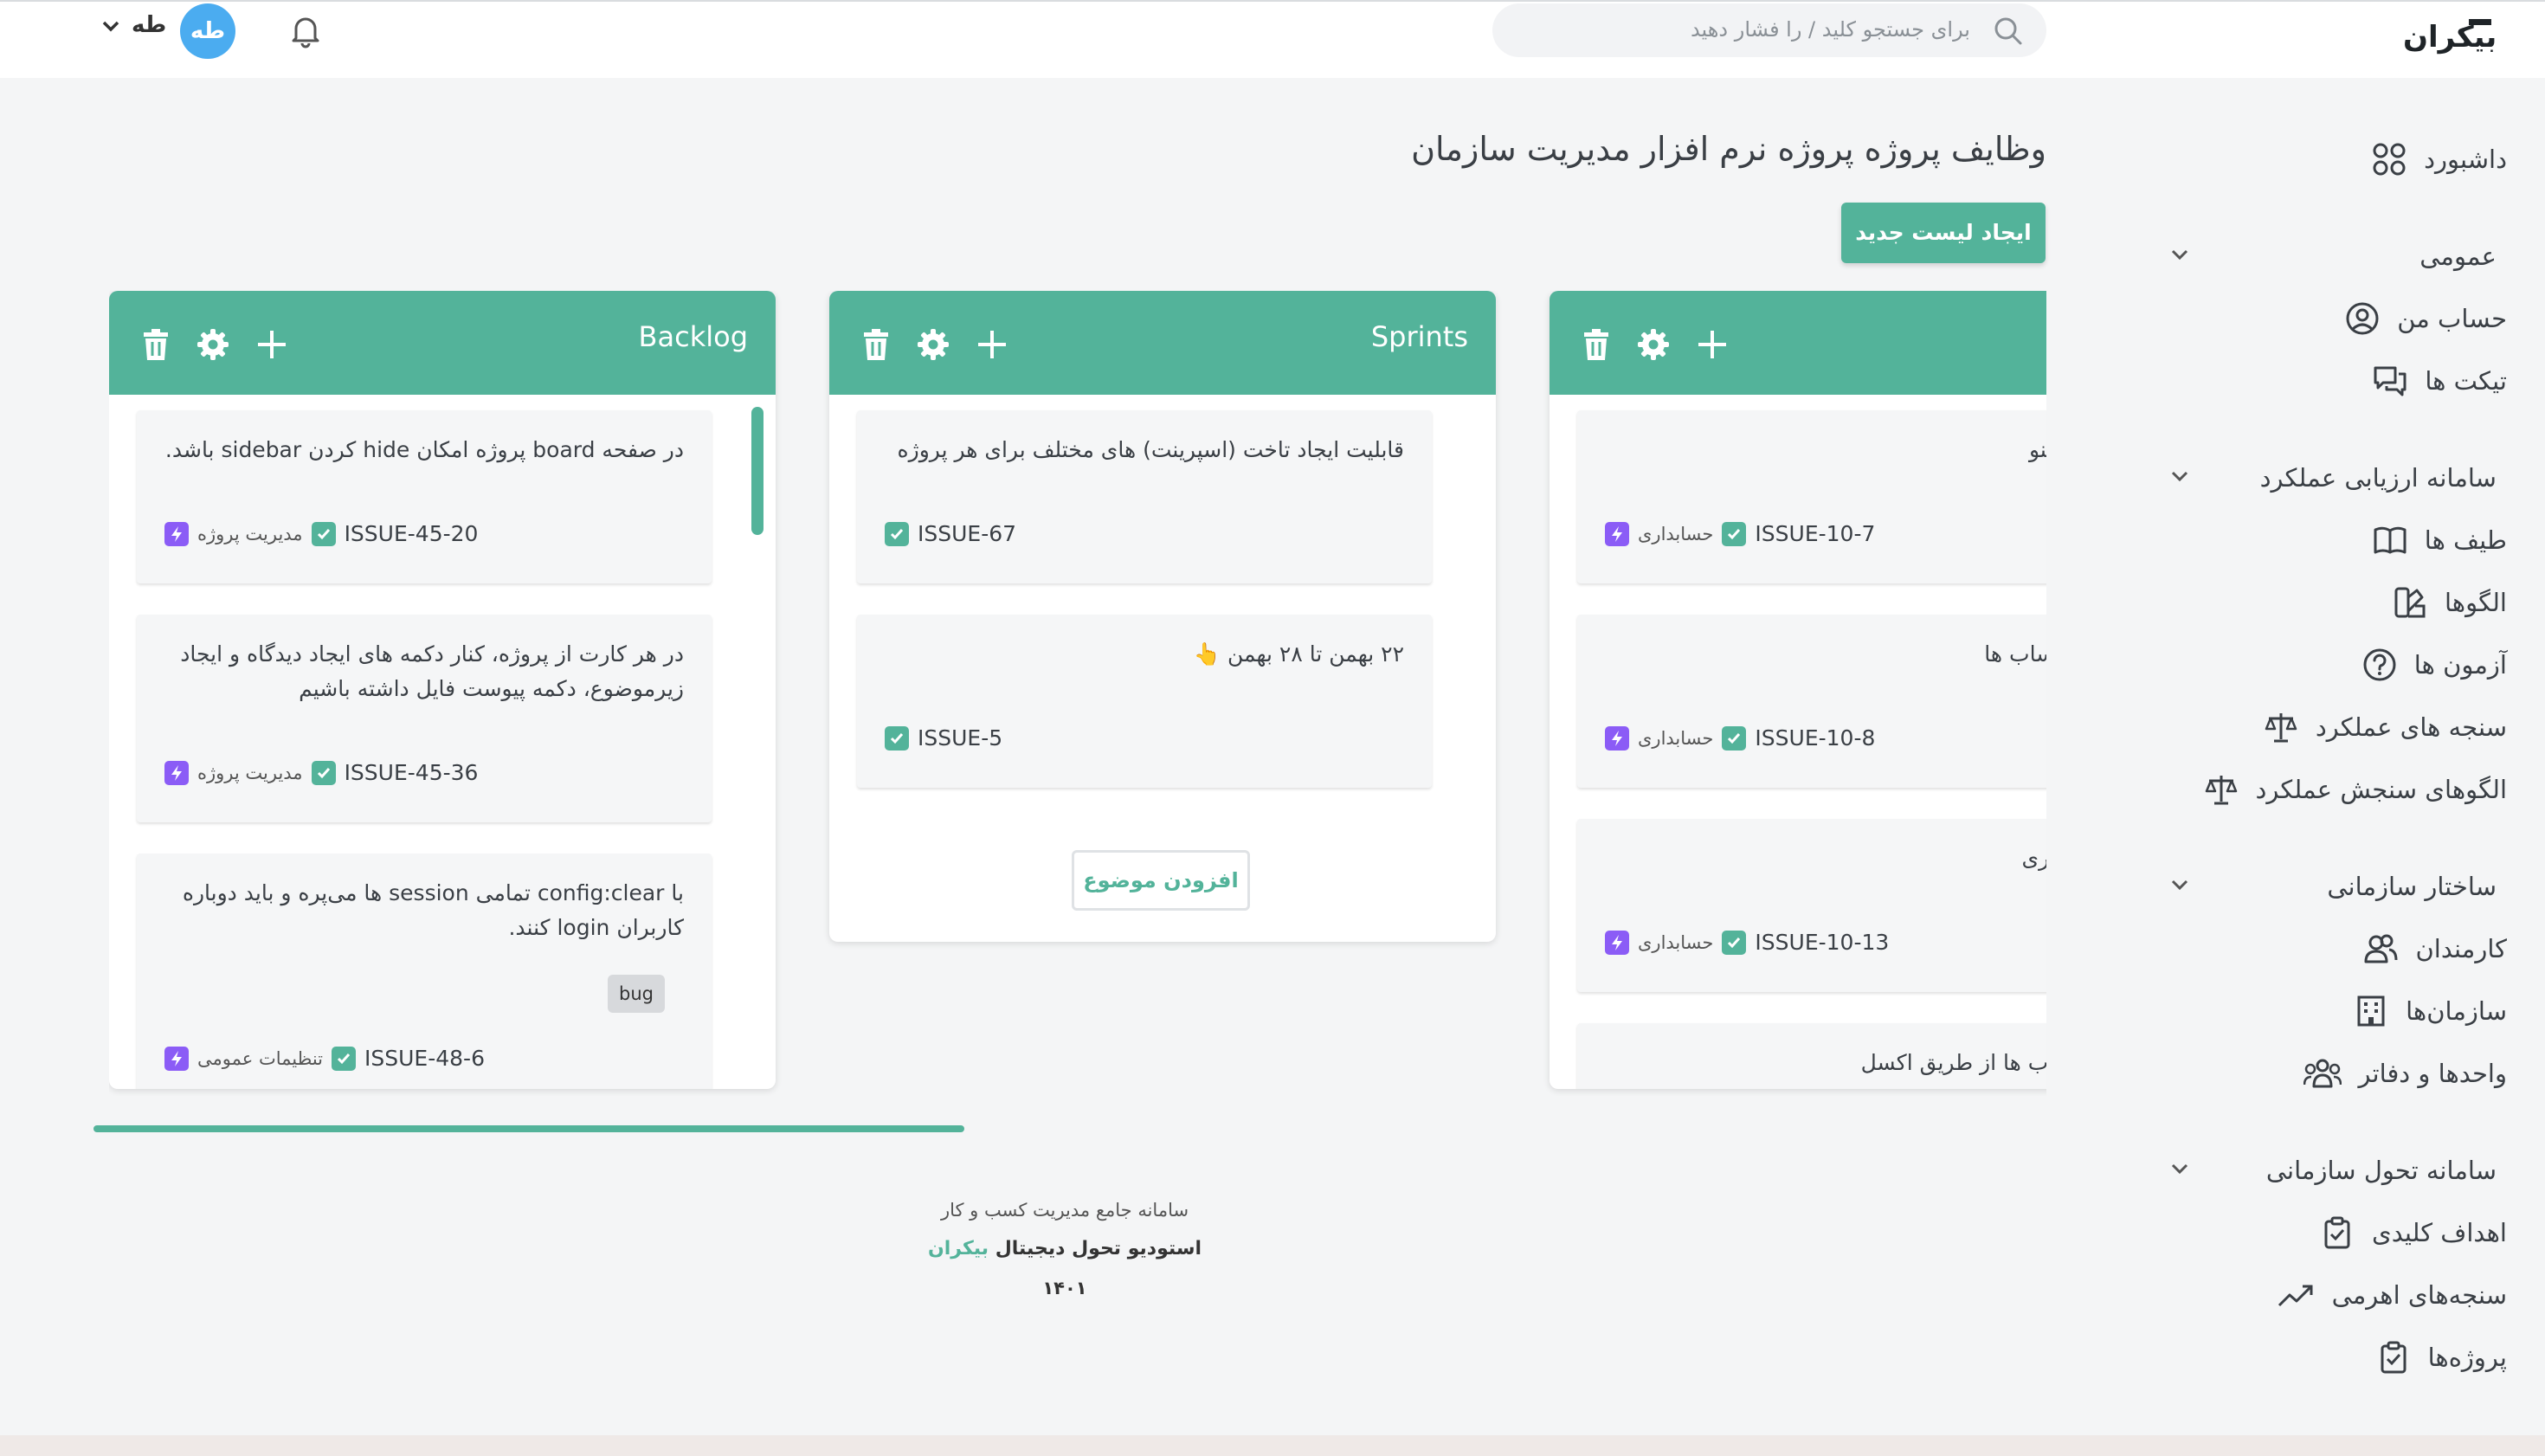 This screenshot has width=2545, height=1456. Describe the element at coordinates (2467, 1357) in the screenshot. I see `sidebar-item-label: پروژه‌ها` at that location.